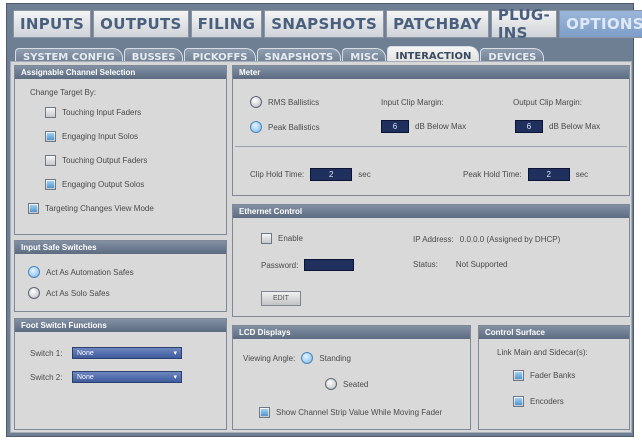 The height and width of the screenshot is (443, 642). I want to click on peak-ballistics-option: Peak Ballistics, so click(285, 127).